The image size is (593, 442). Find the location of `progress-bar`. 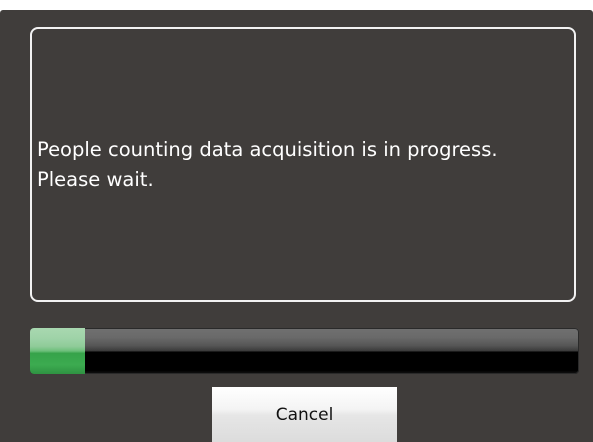

progress-bar is located at coordinates (304, 351).